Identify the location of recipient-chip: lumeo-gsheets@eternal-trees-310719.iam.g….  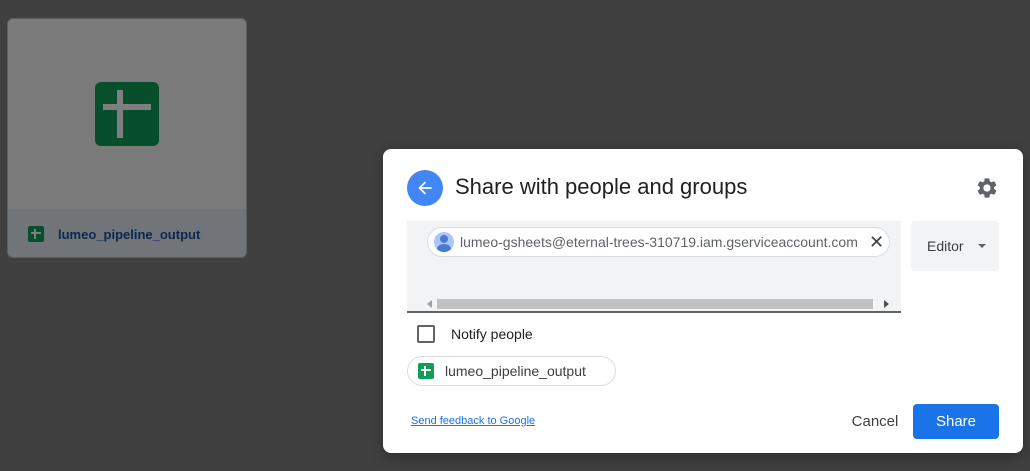
(658, 242).